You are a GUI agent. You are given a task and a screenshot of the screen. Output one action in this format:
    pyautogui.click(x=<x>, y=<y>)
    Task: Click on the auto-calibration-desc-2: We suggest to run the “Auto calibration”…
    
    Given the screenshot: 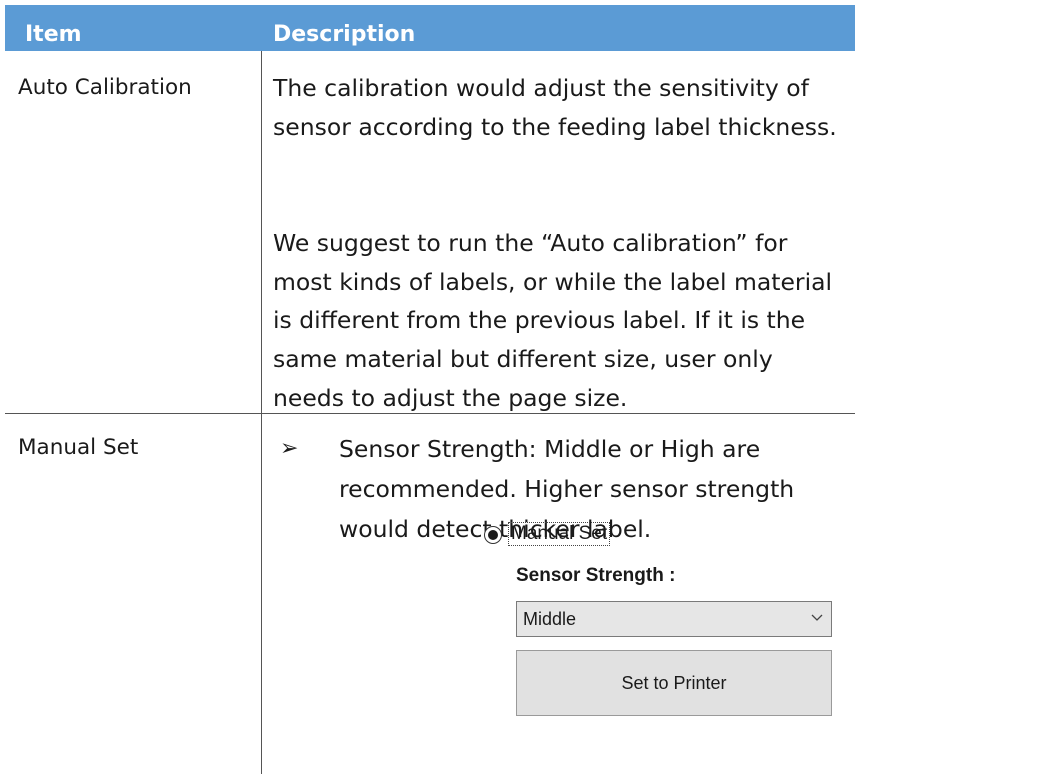 What is the action you would take?
    pyautogui.click(x=553, y=320)
    